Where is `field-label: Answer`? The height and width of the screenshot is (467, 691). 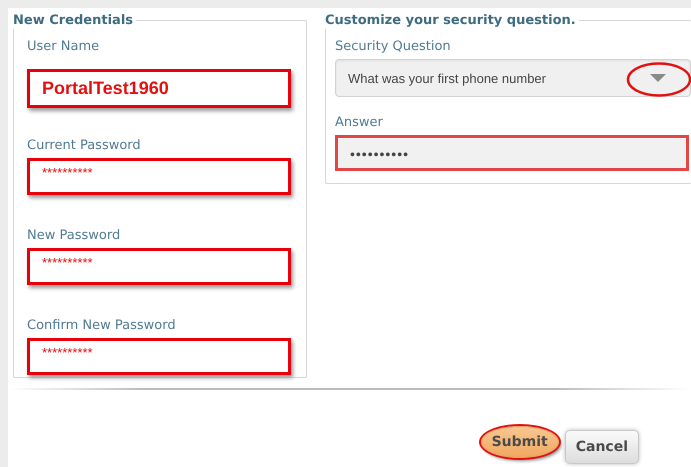
field-label: Answer is located at coordinates (359, 123).